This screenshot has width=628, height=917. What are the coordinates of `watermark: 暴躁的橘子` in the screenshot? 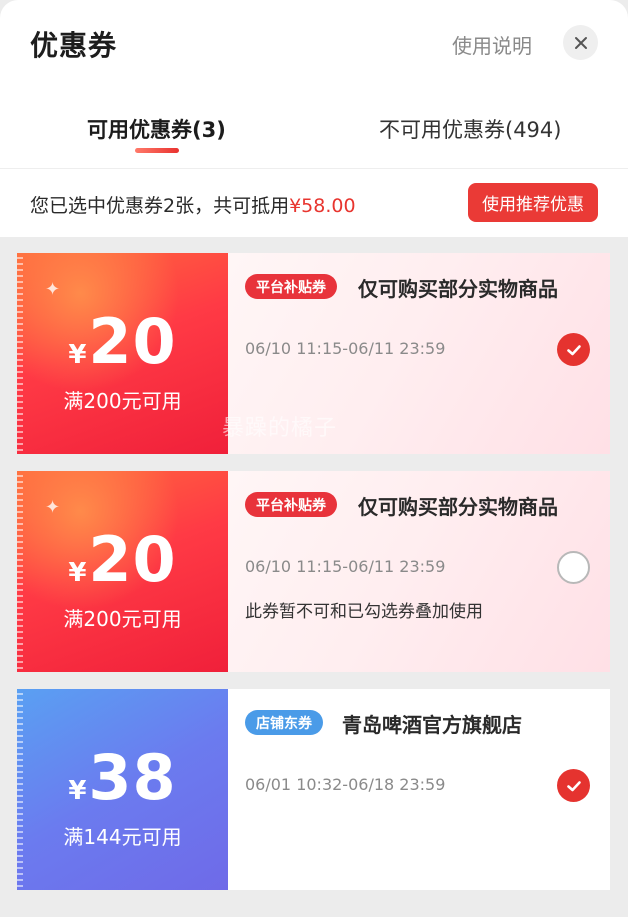 It's located at (280, 428).